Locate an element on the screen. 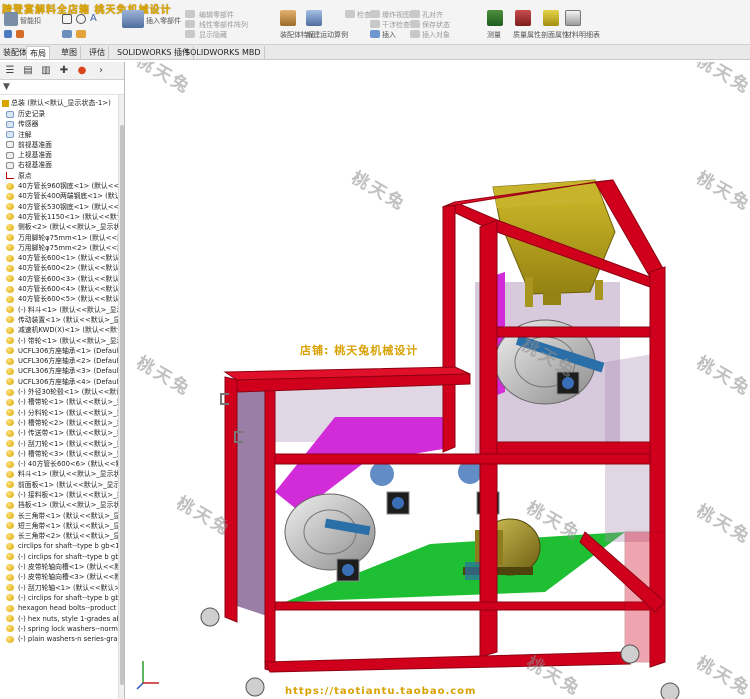 Image resolution: width=750 pixels, height=699 pixels. show-hide-label: 显示隐藏 is located at coordinates (213, 35).